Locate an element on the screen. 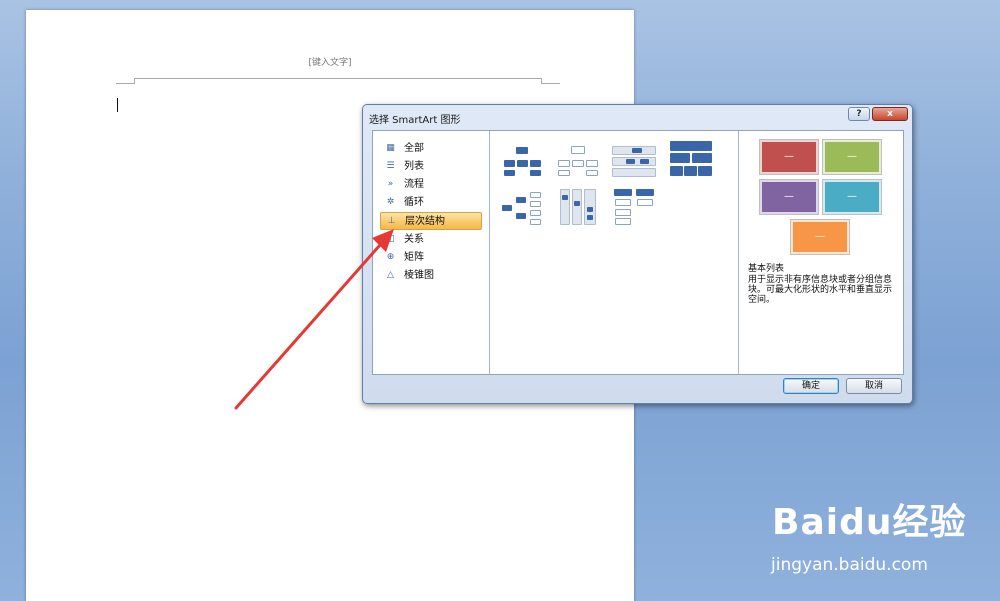  watermark-brand: Baidu经验 is located at coordinates (869, 522).